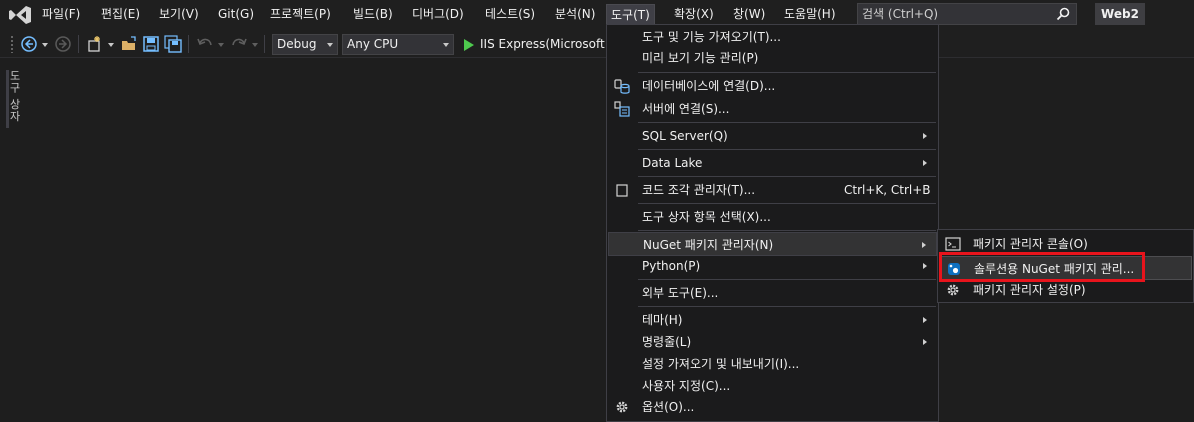 Image resolution: width=1194 pixels, height=422 pixels. Describe the element at coordinates (953, 244) in the screenshot. I see `console-icon` at that location.